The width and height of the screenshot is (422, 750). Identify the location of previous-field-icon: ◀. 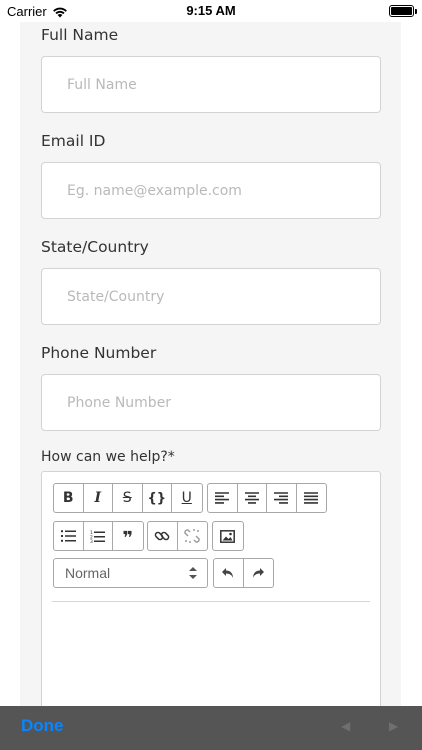
(345, 726).